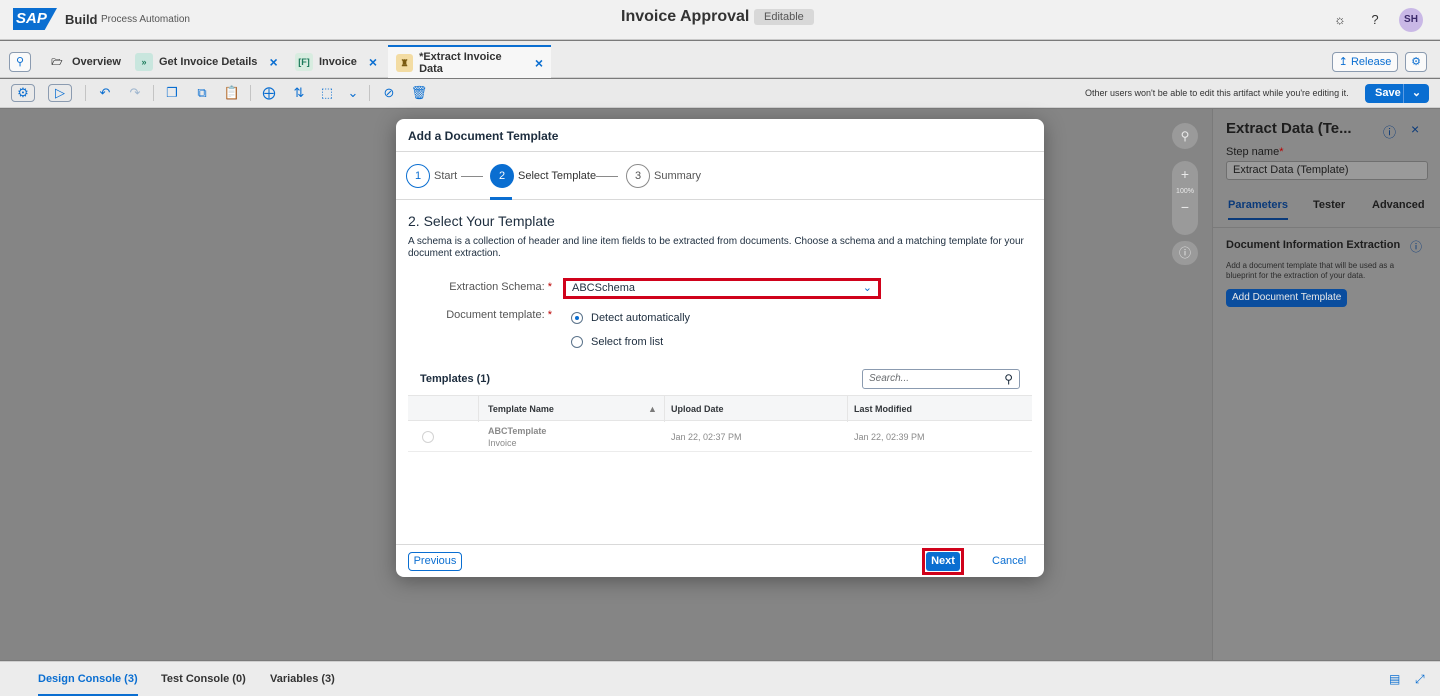 The image size is (1440, 696). I want to click on delete-icon: 🗑, so click(419, 93).